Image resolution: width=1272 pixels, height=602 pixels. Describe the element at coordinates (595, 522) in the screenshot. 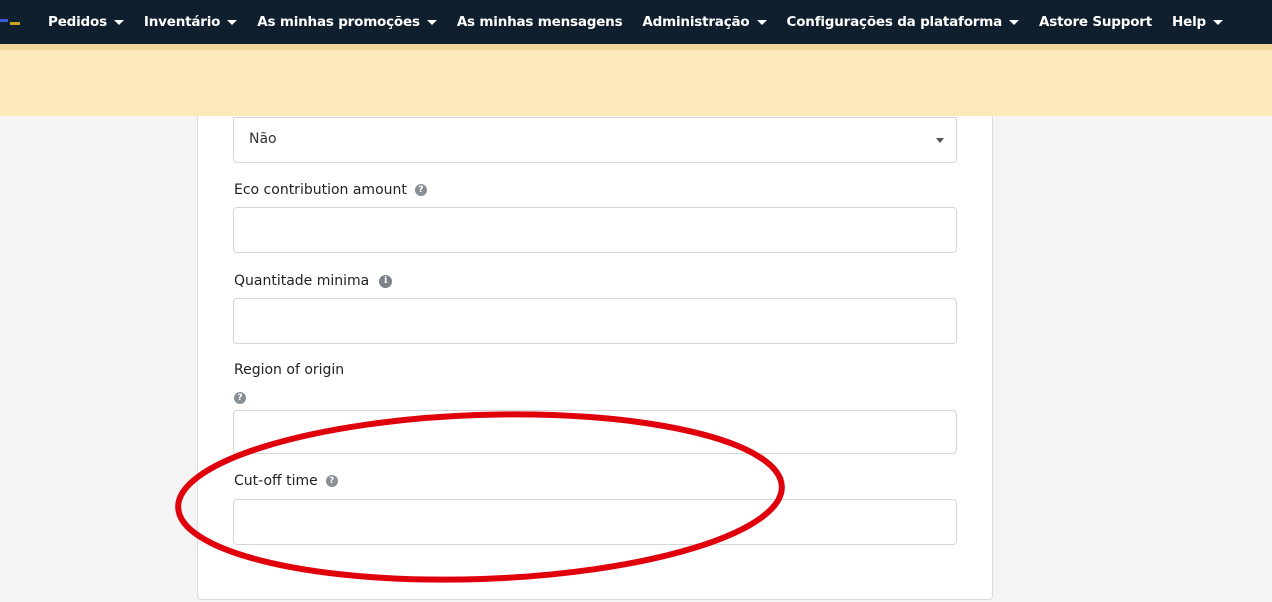

I see `cutoff-time-input` at that location.